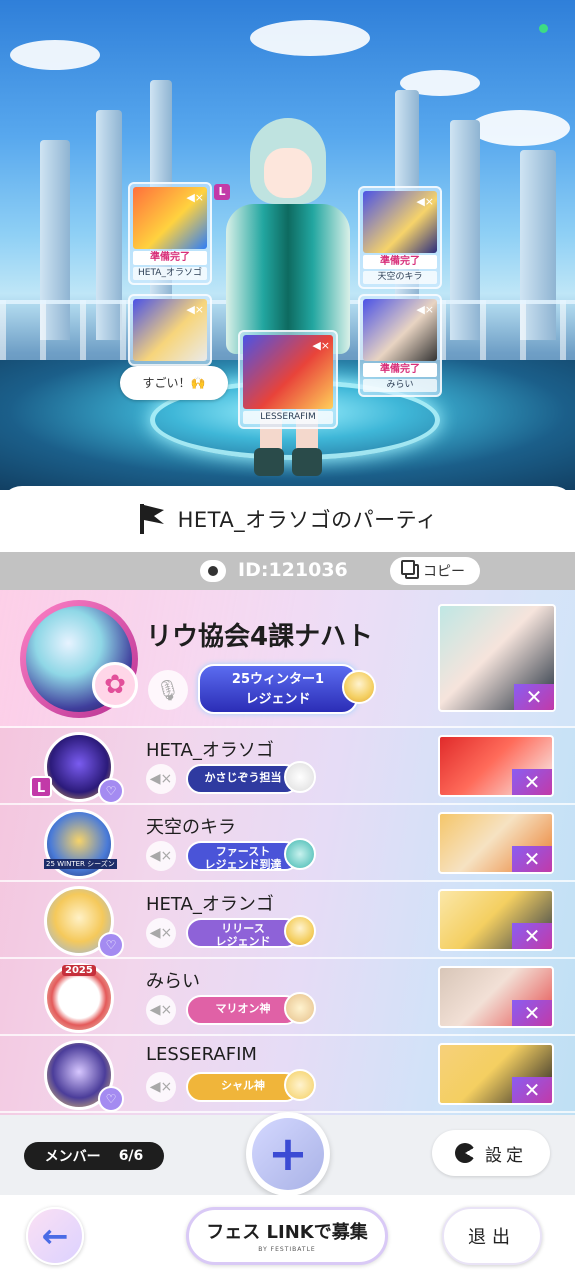 Image resolution: width=575 pixels, height=1280 pixels. I want to click on player-card-lesserafim: ◀× LESSERAFIM, so click(288, 379).